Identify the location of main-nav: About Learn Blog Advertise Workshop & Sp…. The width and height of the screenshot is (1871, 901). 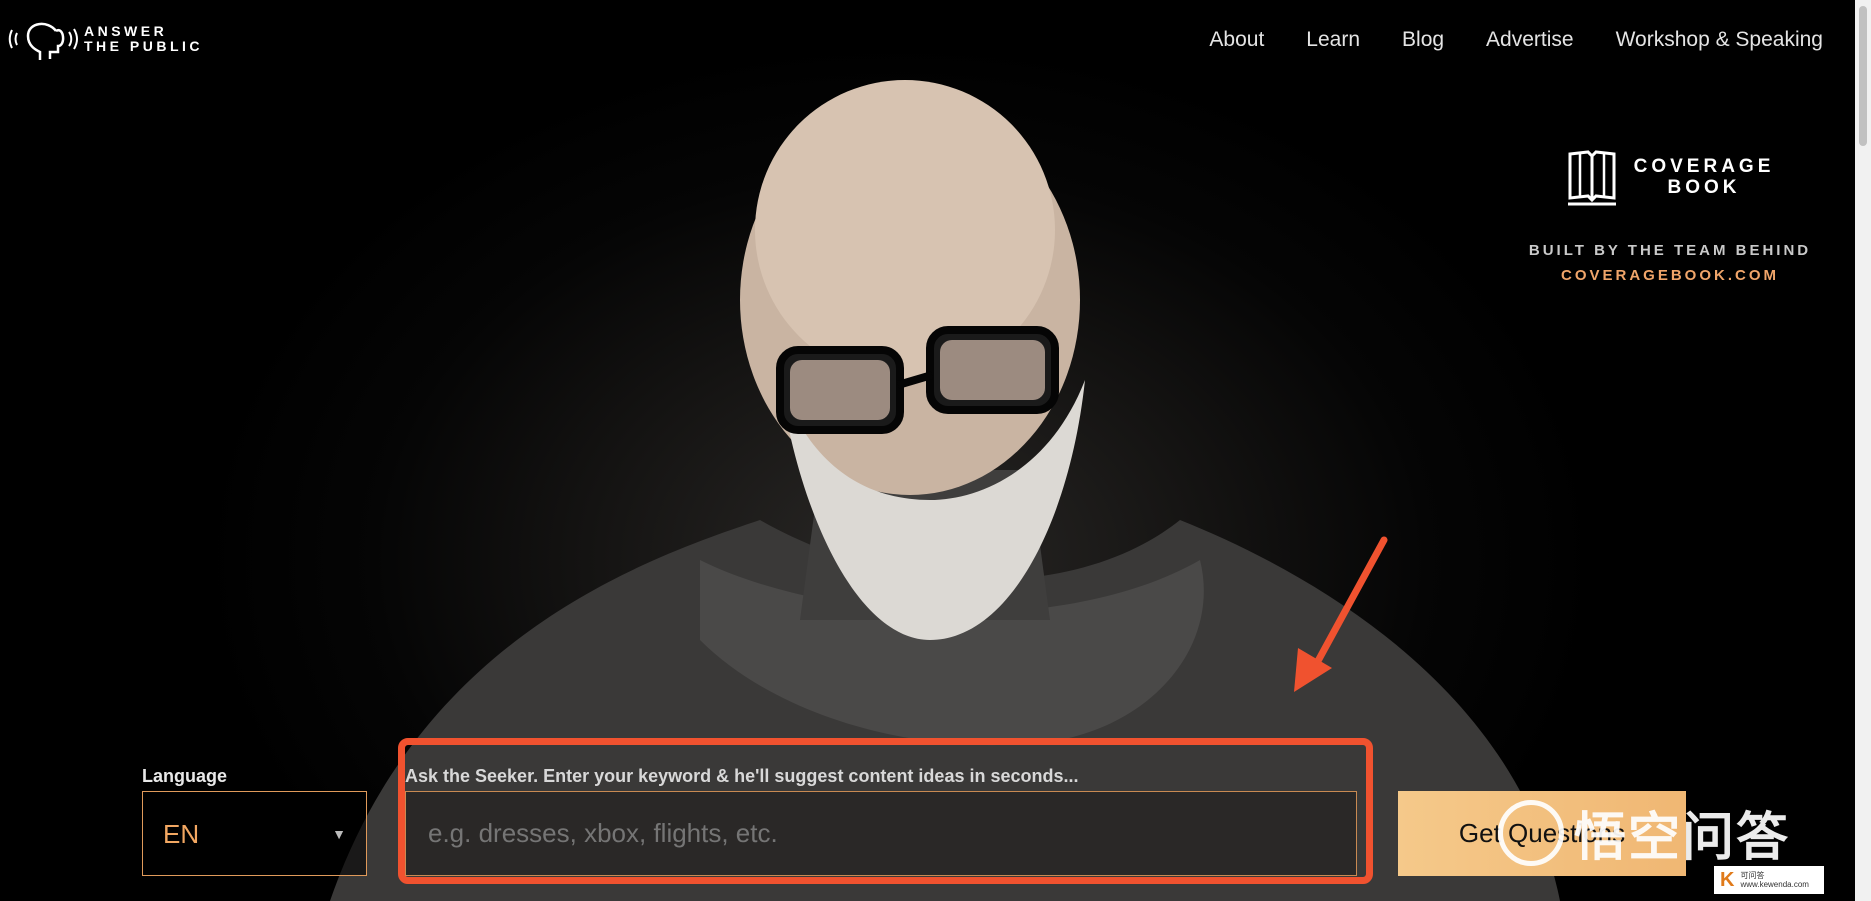
(1516, 40).